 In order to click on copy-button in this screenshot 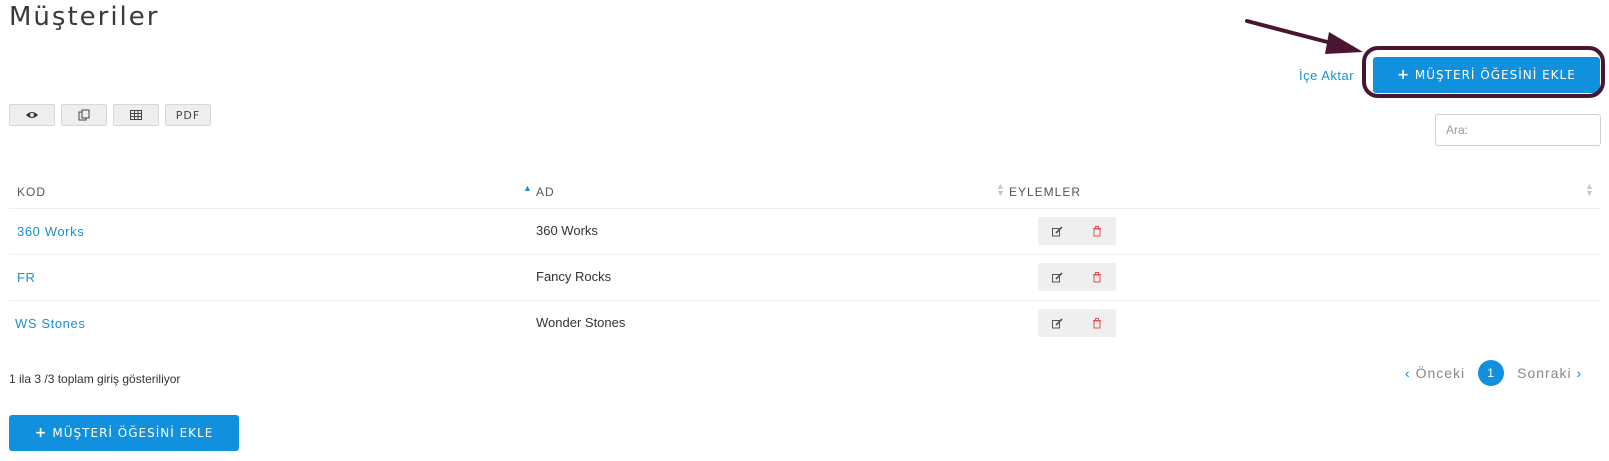, I will do `click(84, 115)`.